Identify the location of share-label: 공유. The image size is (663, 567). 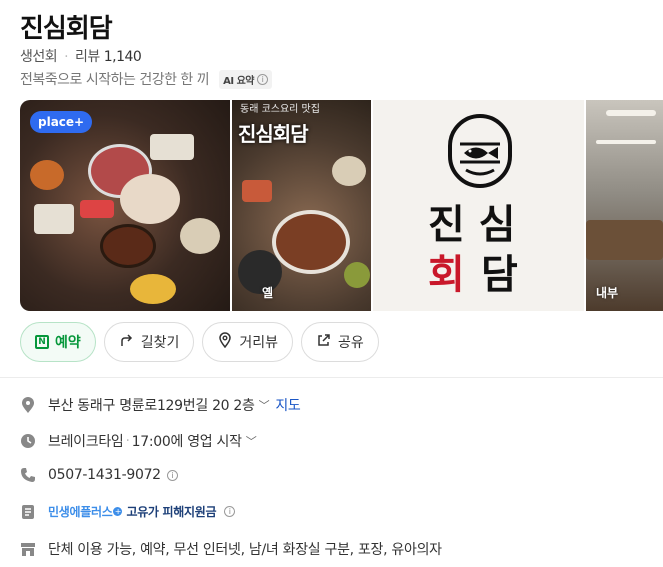
(351, 343).